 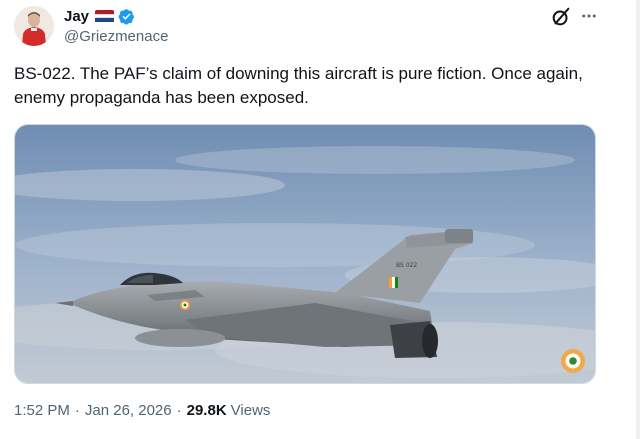 What do you see at coordinates (589, 16) in the screenshot?
I see `more-options-icon` at bounding box center [589, 16].